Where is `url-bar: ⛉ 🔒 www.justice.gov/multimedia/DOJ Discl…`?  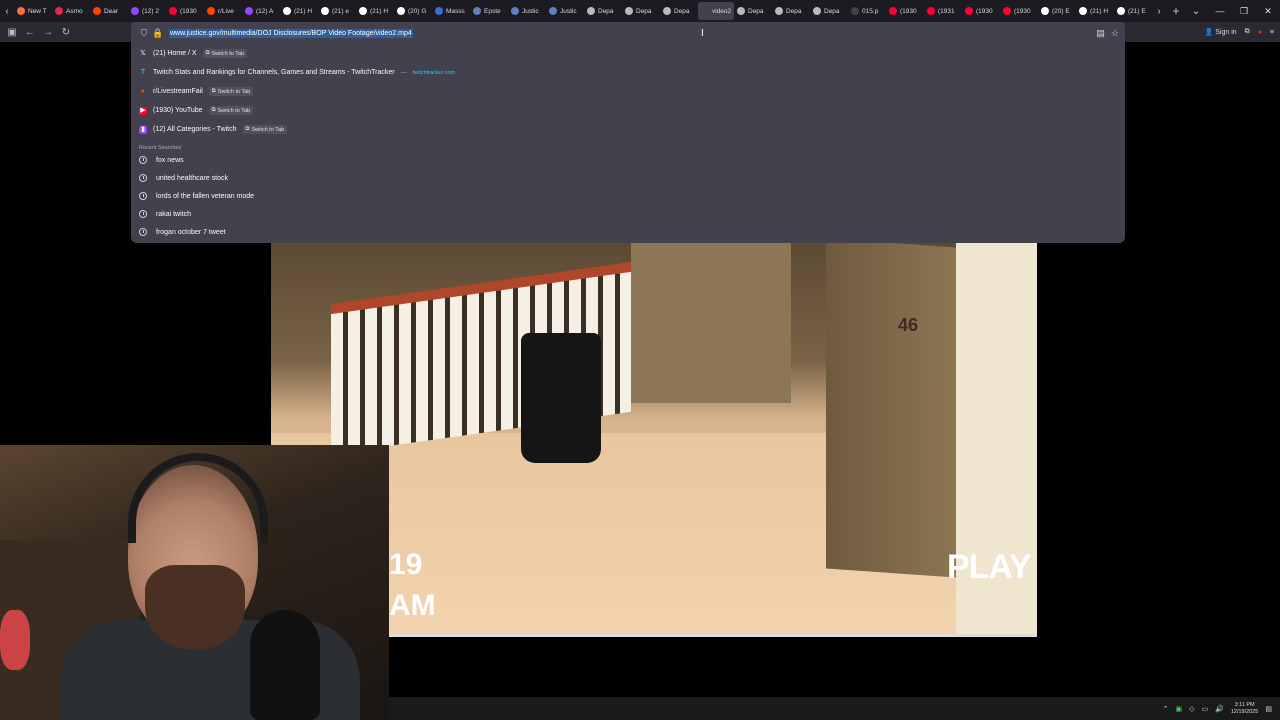 url-bar: ⛉ 🔒 www.justice.gov/multimedia/DOJ Discl… is located at coordinates (628, 33).